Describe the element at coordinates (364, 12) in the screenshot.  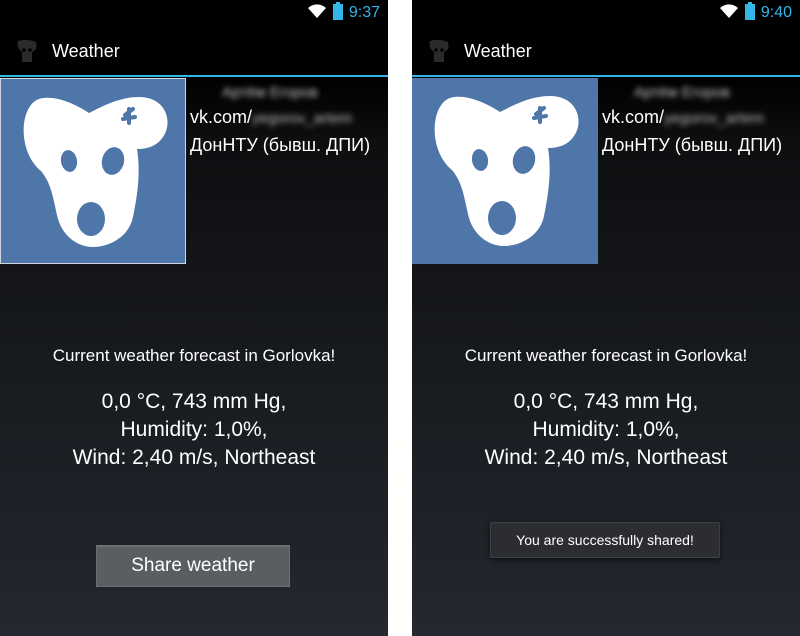
I see `status-clock: 9:37` at that location.